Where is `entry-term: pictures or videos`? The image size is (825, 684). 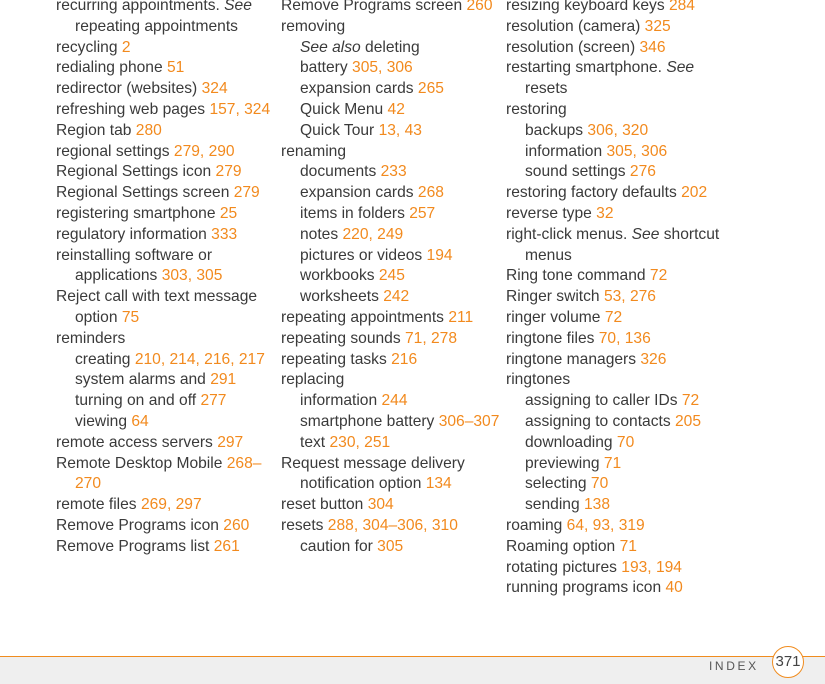 entry-term: pictures or videos is located at coordinates (363, 255).